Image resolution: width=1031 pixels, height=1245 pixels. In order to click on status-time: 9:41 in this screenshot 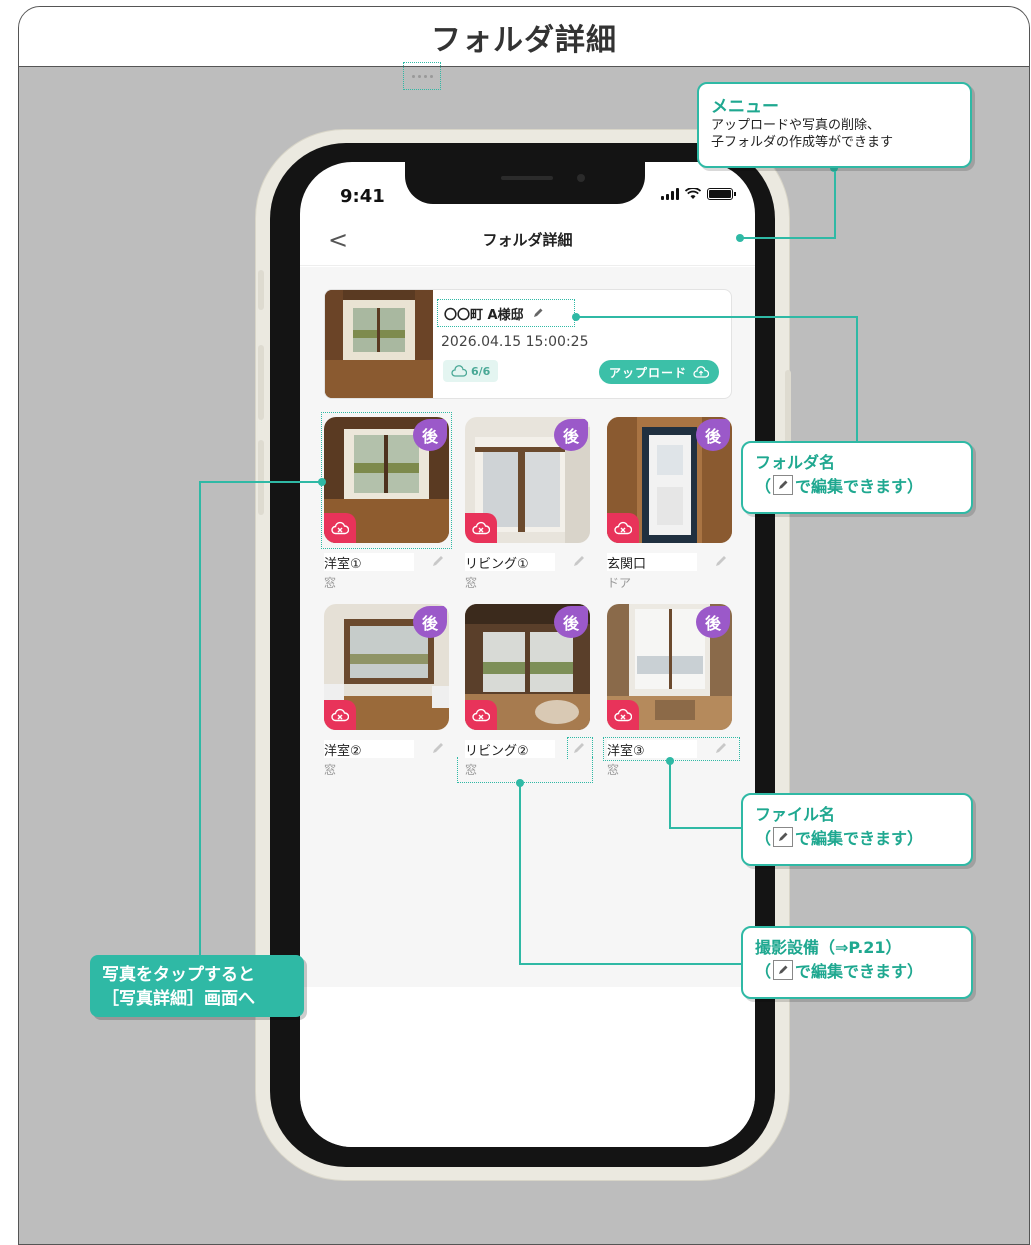, I will do `click(362, 196)`.